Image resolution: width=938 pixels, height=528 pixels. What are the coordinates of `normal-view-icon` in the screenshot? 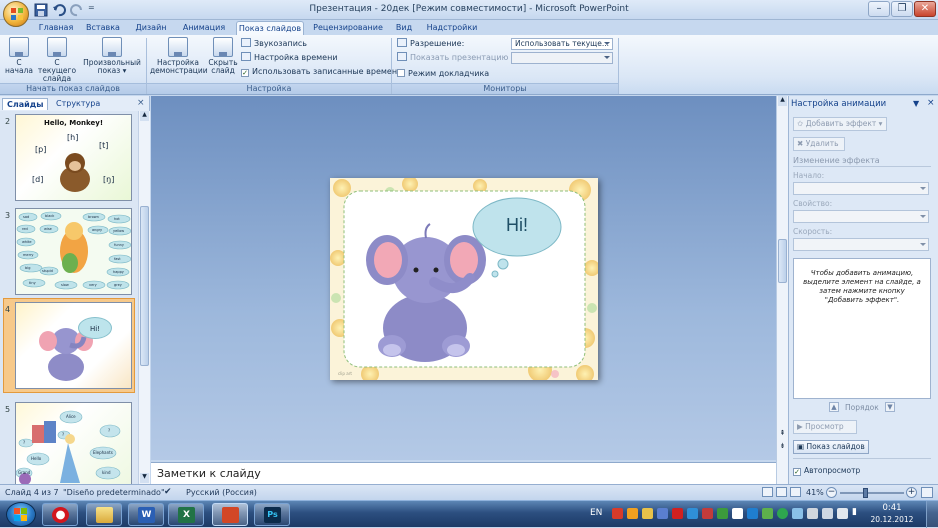 It's located at (767, 492).